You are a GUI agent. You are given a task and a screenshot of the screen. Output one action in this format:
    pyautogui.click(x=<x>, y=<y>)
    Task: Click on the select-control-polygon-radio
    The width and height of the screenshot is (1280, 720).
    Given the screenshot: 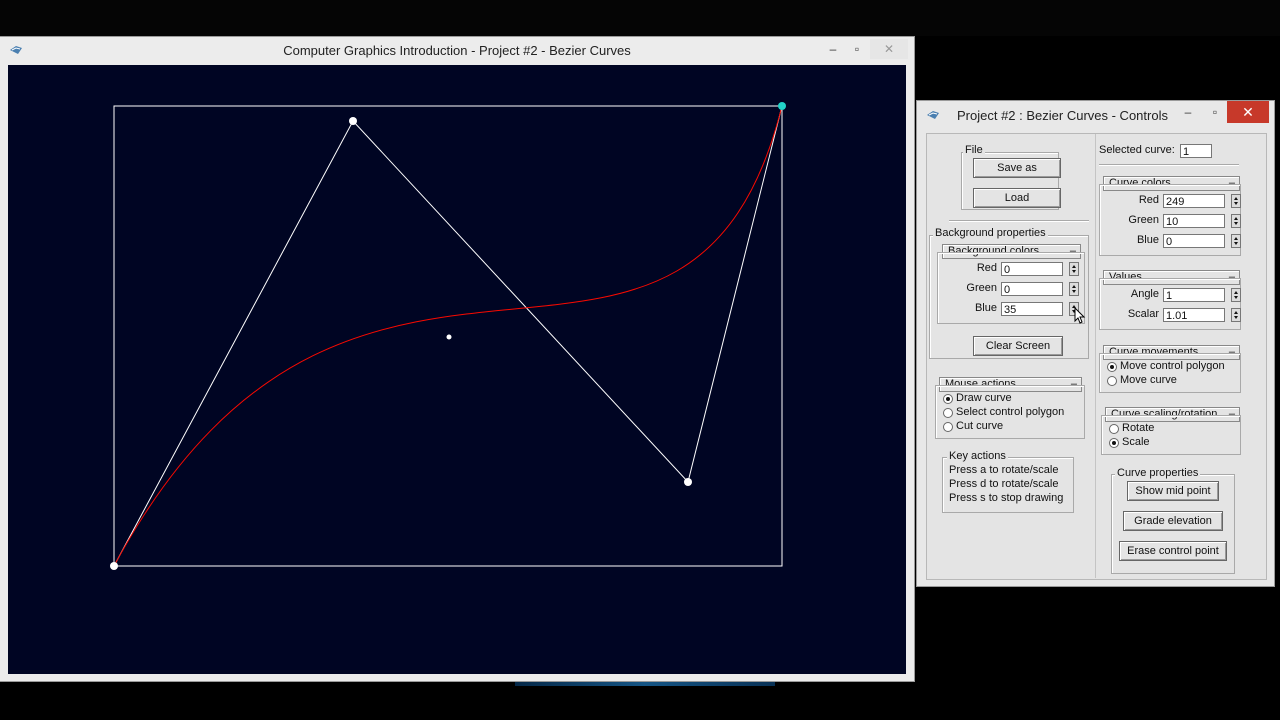 What is the action you would take?
    pyautogui.click(x=948, y=413)
    